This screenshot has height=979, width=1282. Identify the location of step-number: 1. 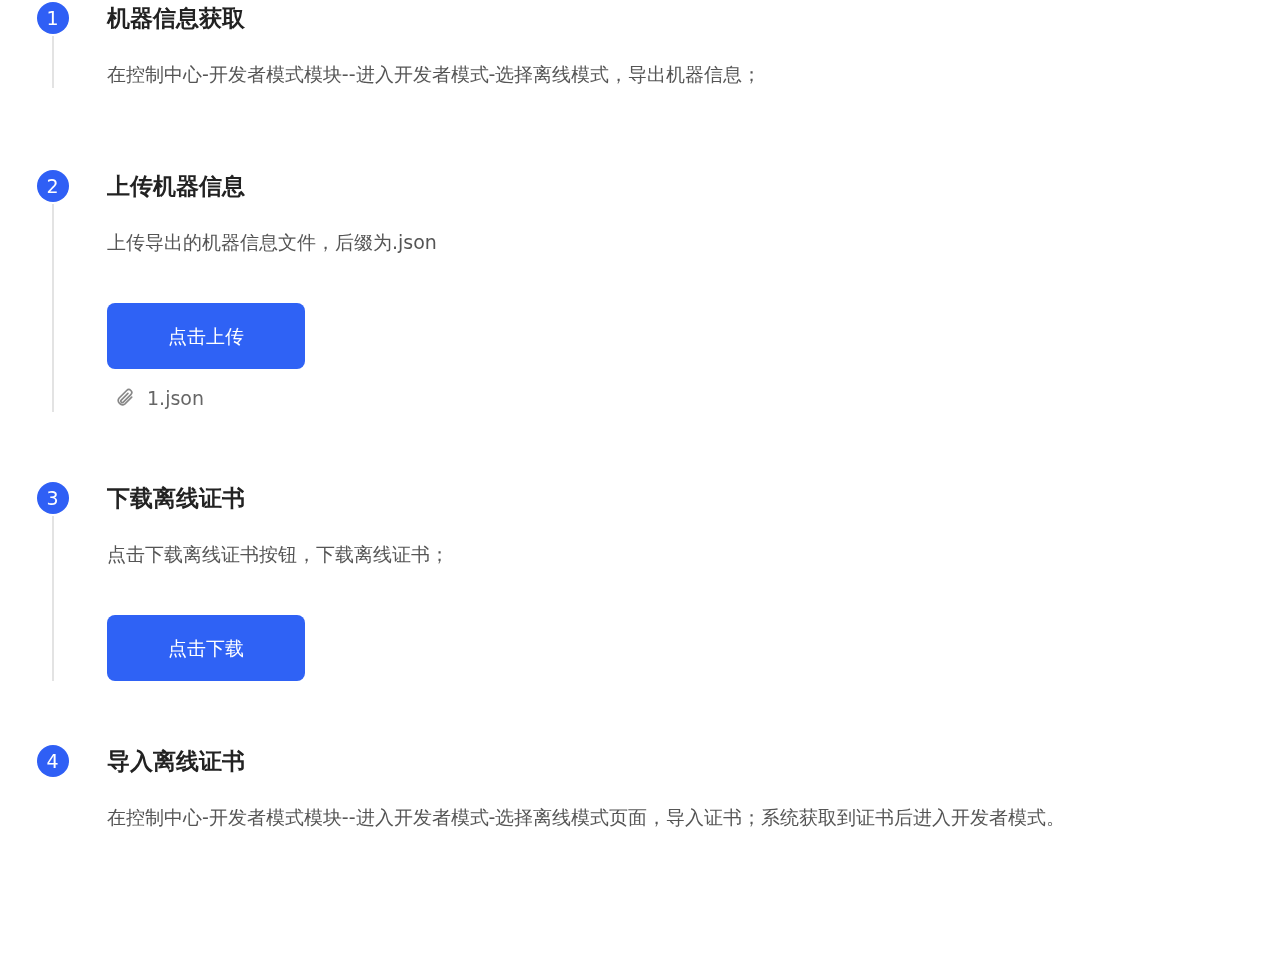
(52, 18).